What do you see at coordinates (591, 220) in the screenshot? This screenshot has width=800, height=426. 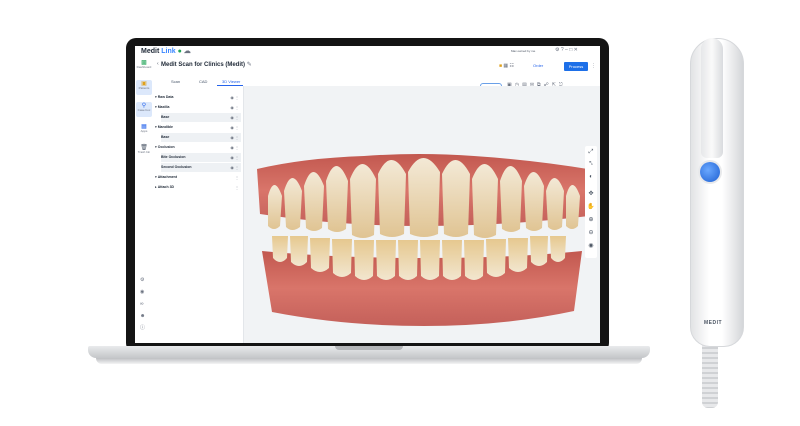 I see `zoom-in-icon: ⊕` at bounding box center [591, 220].